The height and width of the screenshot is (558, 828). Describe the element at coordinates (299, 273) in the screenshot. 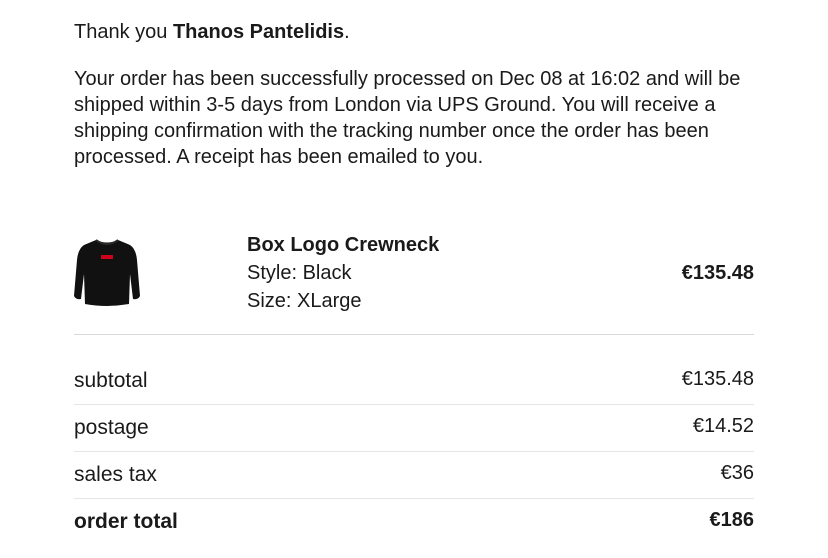

I see `item-style: Style: Black` at that location.